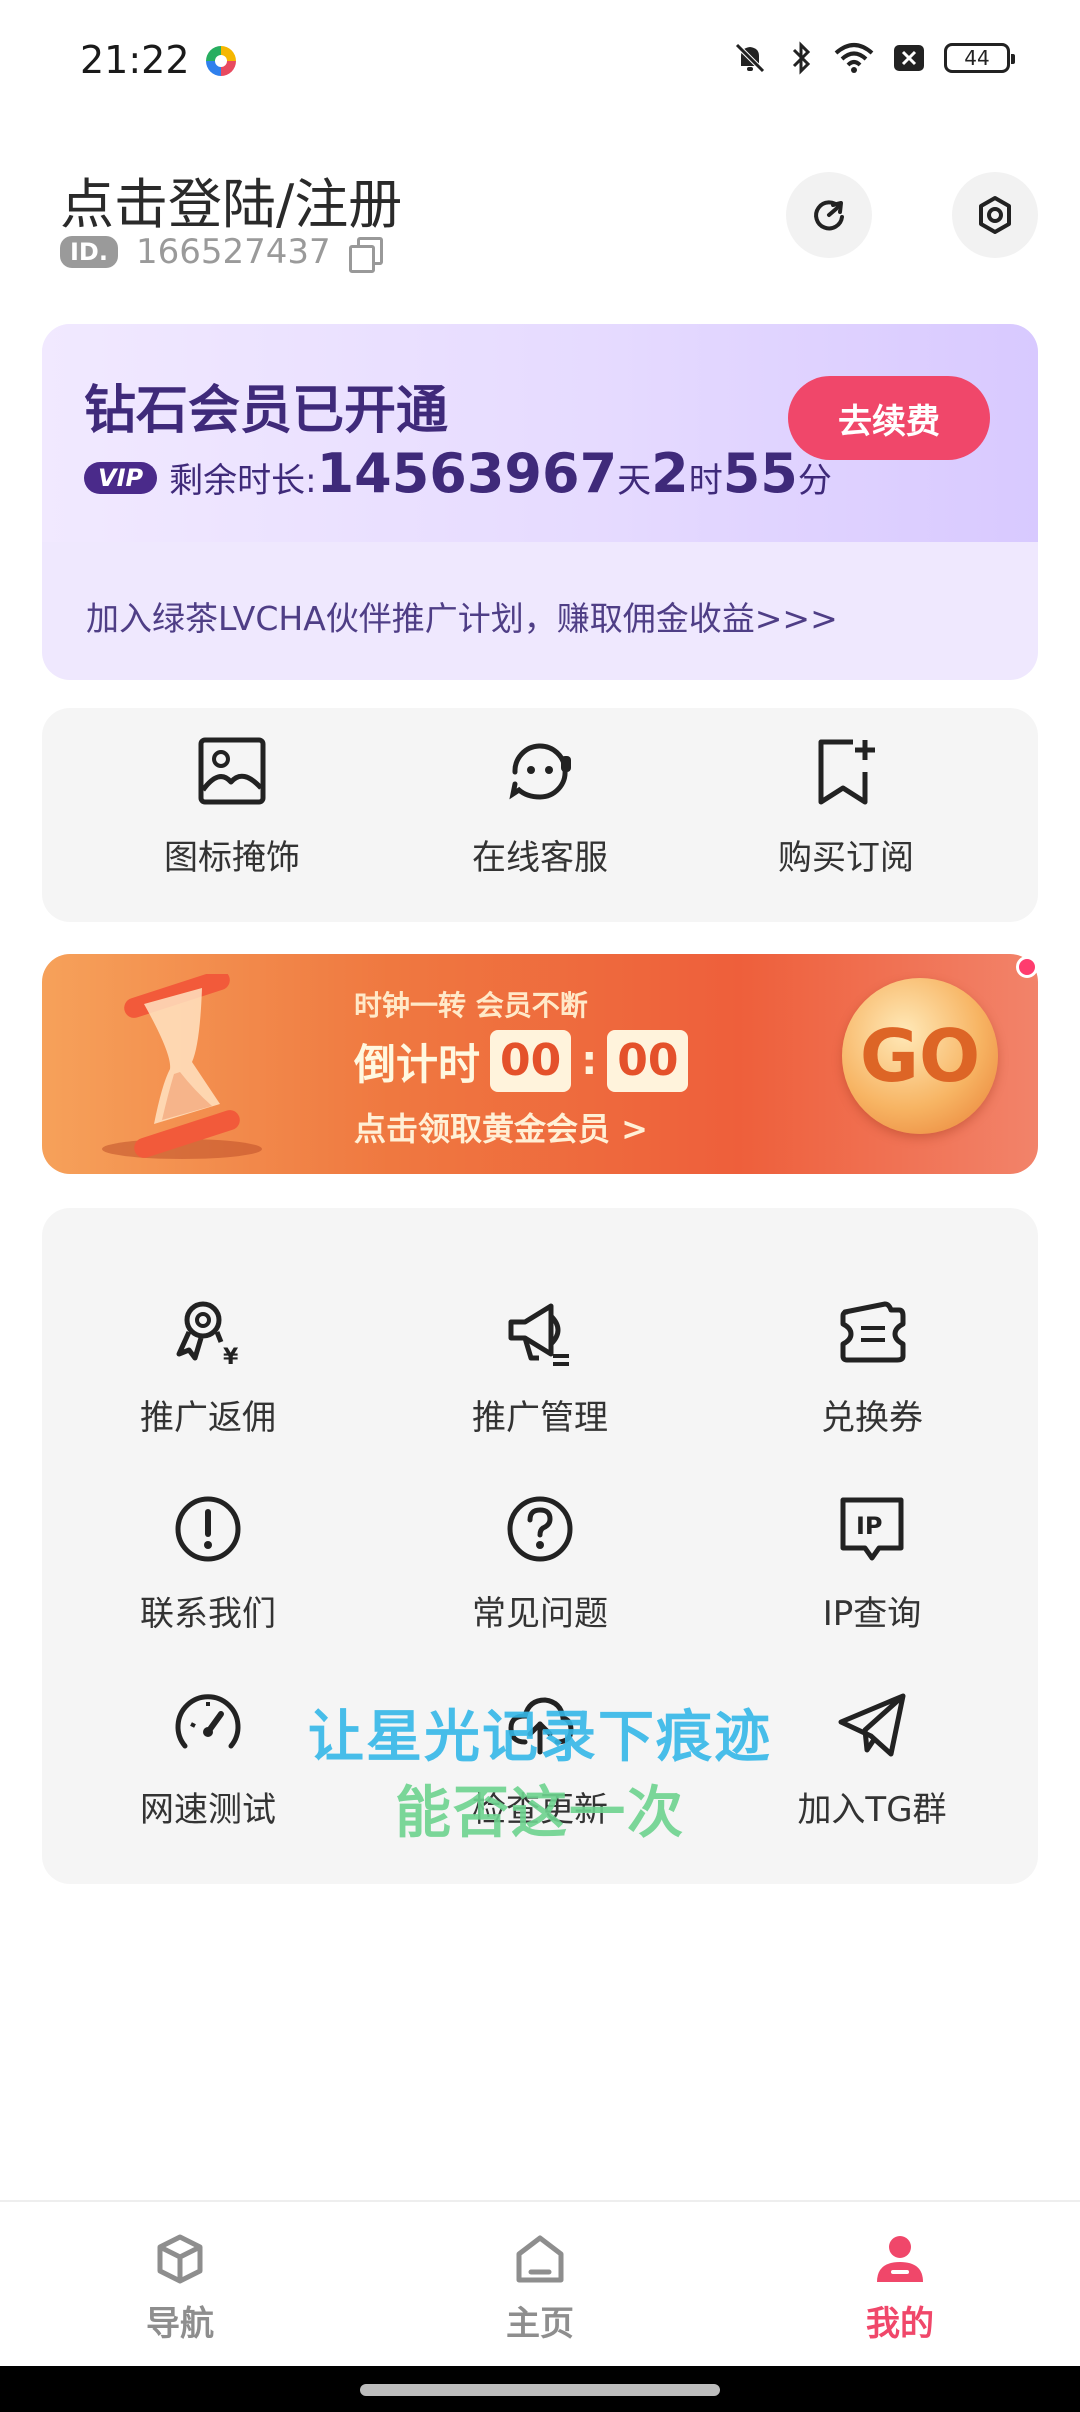  I want to click on bottom-navigation: 导航 主页 我的, so click(540, 2283).